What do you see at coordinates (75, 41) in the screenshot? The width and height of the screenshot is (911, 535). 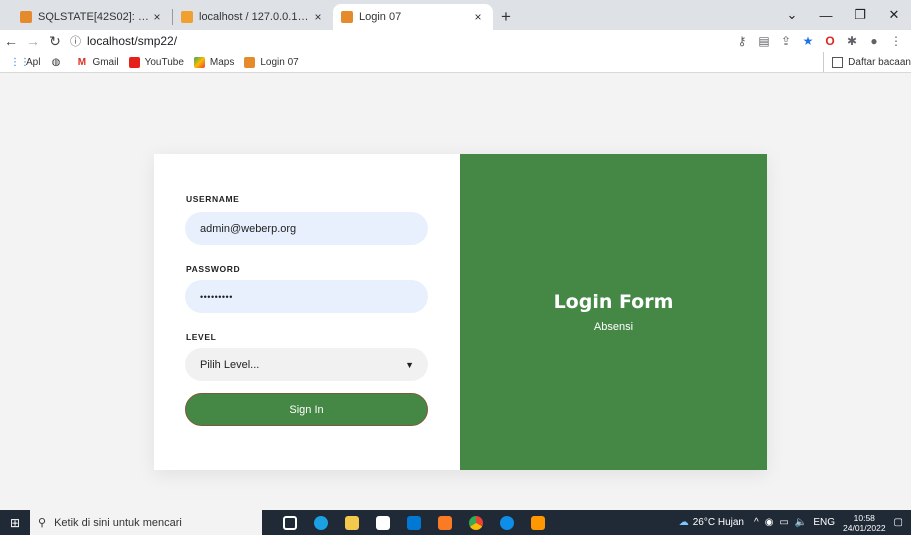 I see `site-info-icon: ⓘ` at bounding box center [75, 41].